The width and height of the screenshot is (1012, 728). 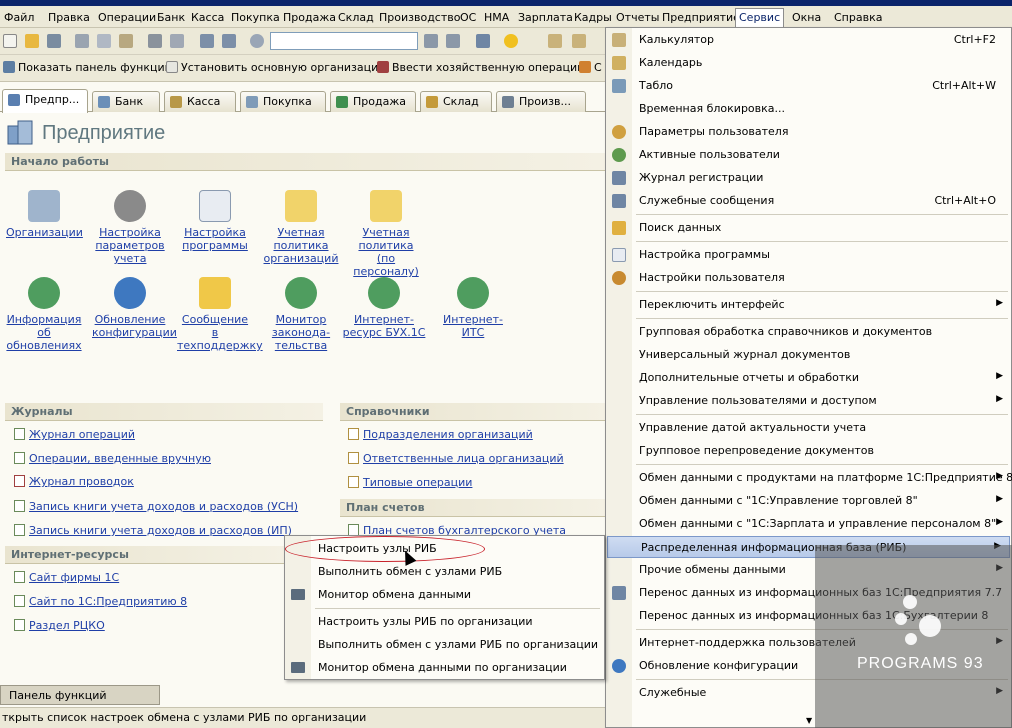 I want to click on submenu-item-exchange-monitor-org: Монитор обмена данными по организации, so click(x=444, y=668).